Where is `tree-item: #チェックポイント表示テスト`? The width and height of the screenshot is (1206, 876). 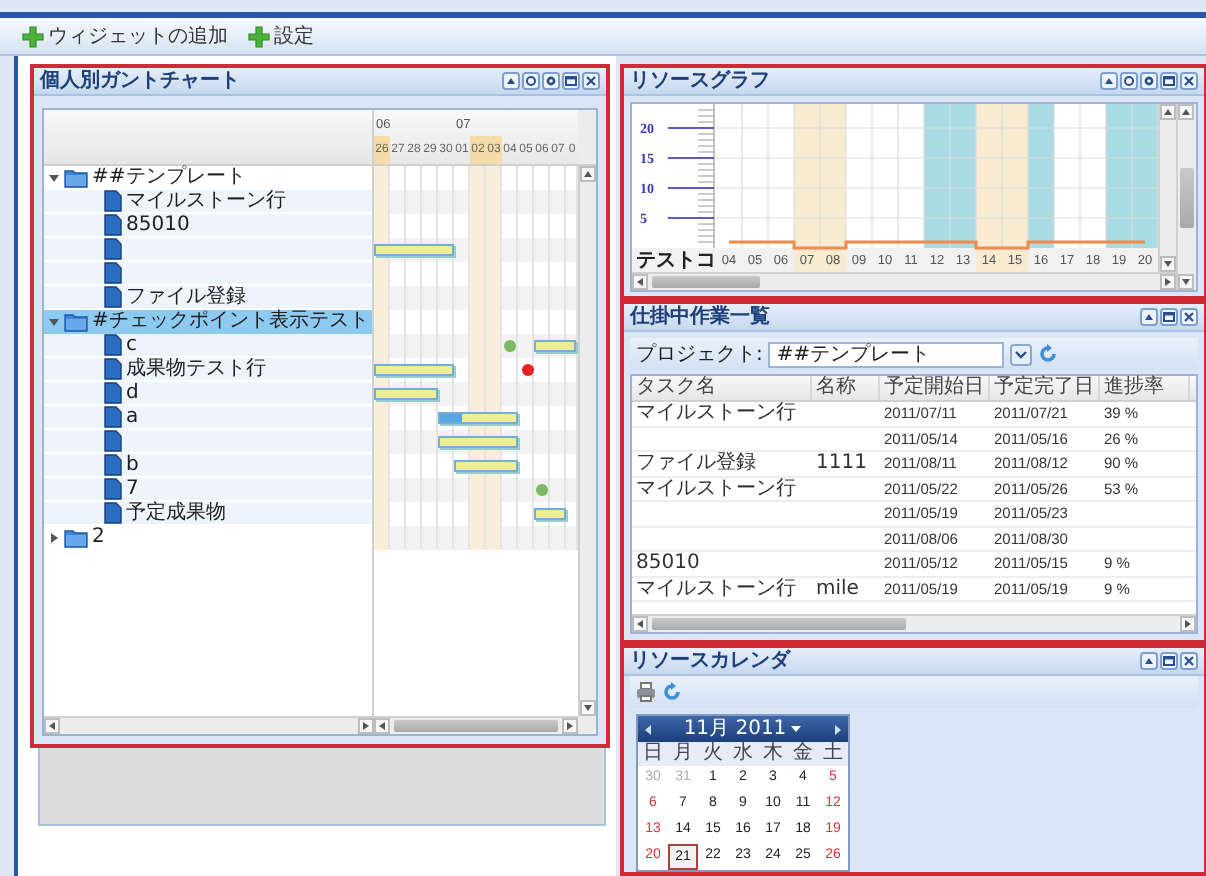
tree-item: #チェックポイント表示テスト is located at coordinates (208, 322).